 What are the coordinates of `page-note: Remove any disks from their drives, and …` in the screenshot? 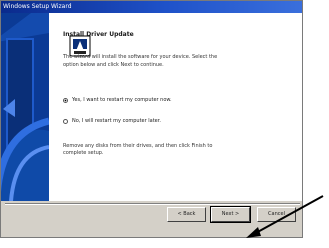 It's located at (138, 149).